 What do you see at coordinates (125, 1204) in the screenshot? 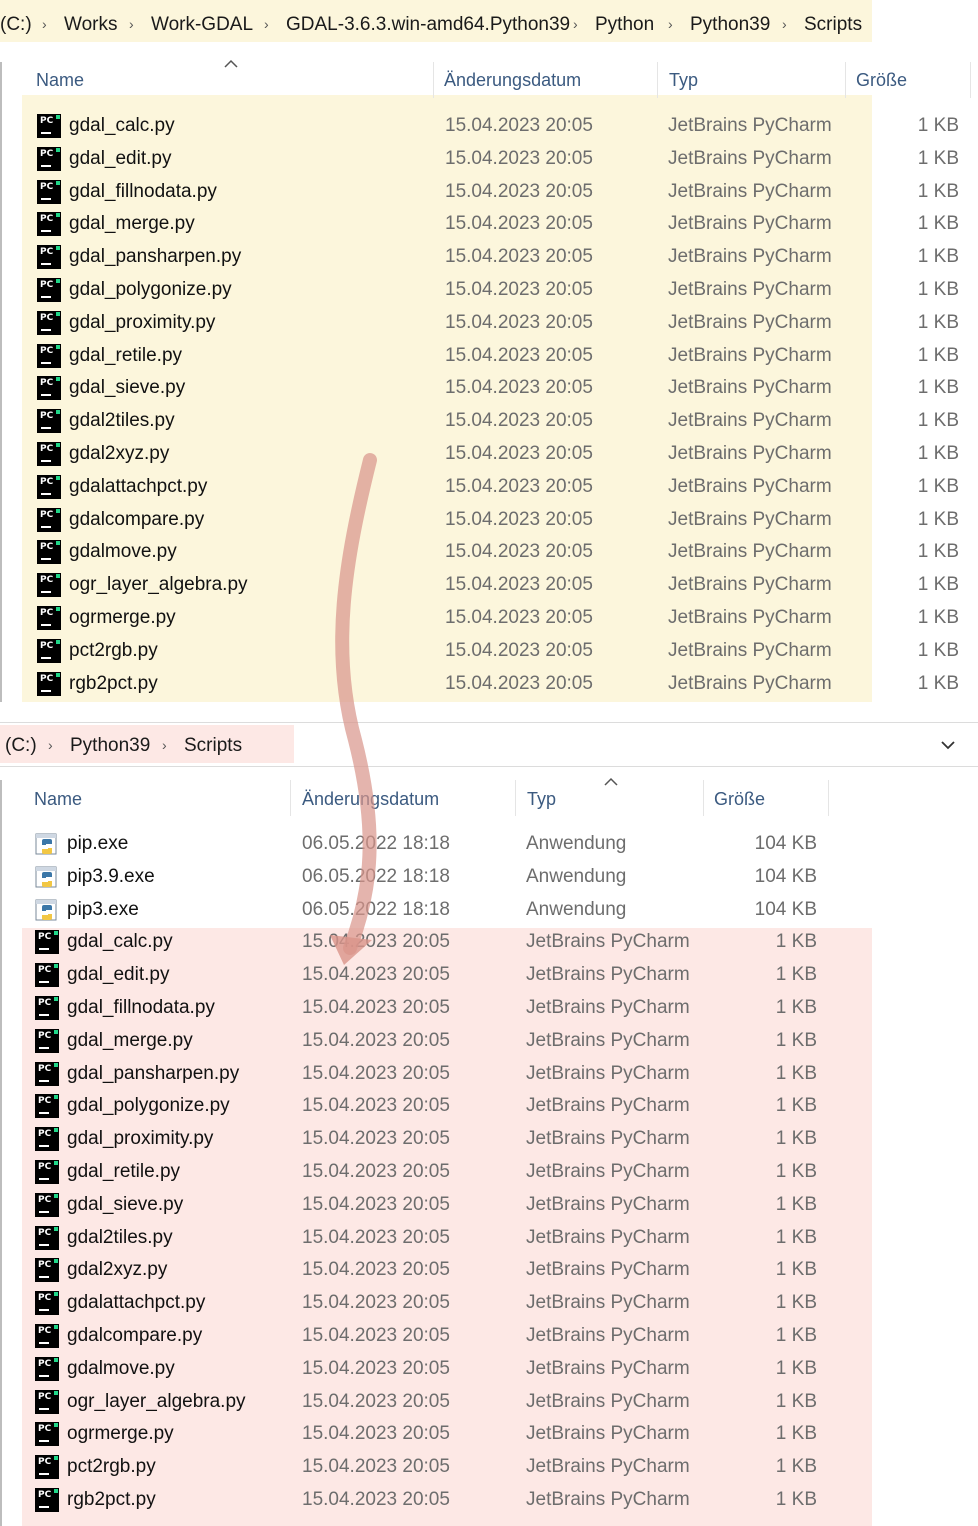
I see `file-name: gdal_sieve.py` at bounding box center [125, 1204].